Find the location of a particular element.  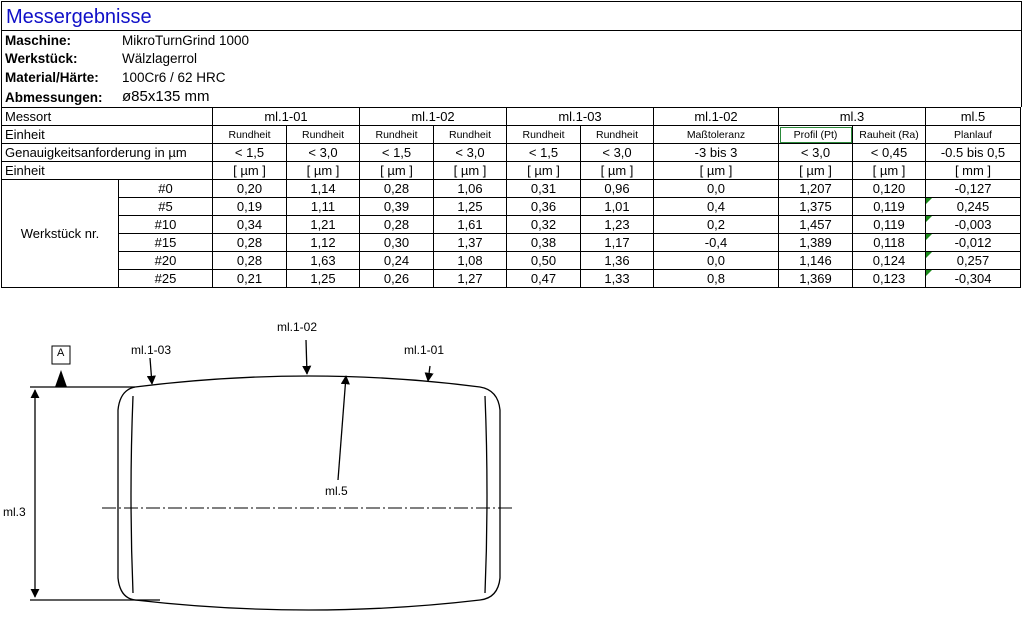

info-label: Werkstück: is located at coordinates (41, 58).